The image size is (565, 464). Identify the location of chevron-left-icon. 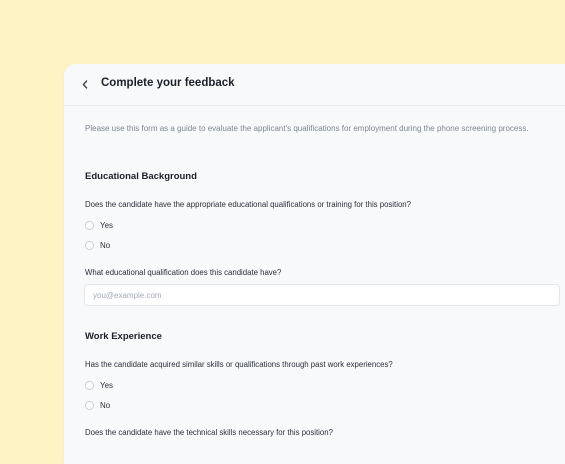
(85, 84).